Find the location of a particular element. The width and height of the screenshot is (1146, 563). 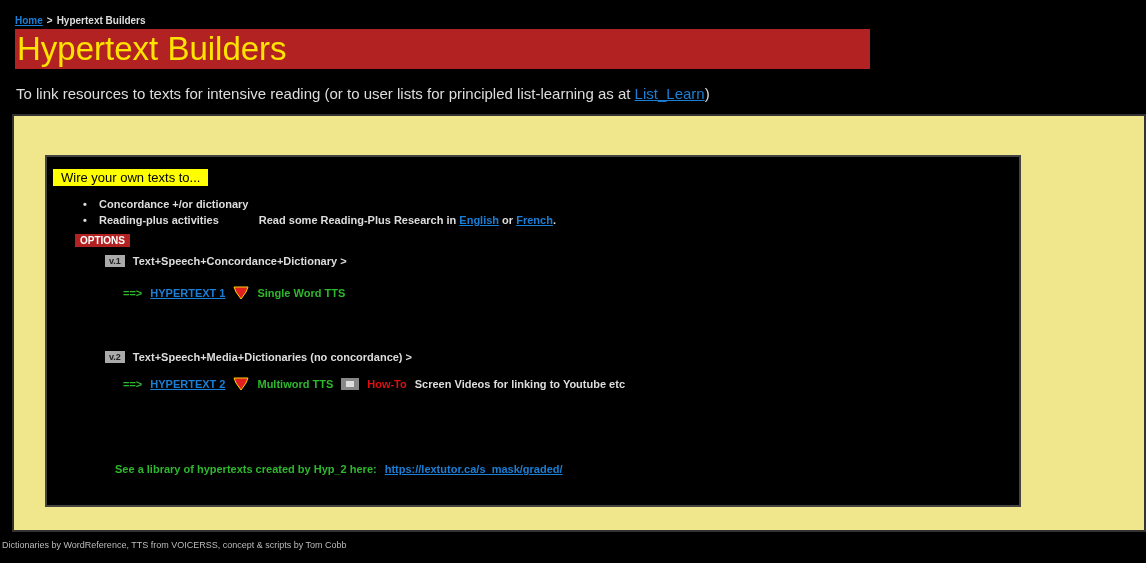

tts-label: Single Word TTS is located at coordinates (301, 292).